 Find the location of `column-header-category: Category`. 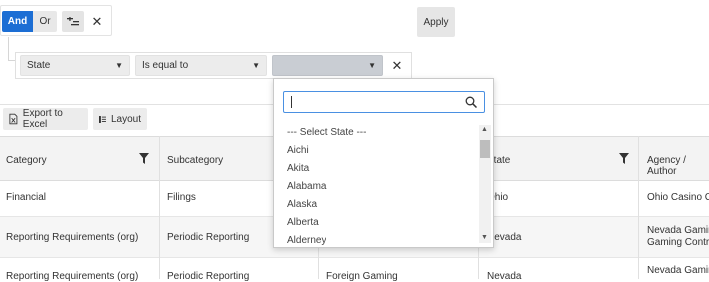

column-header-category: Category is located at coordinates (26, 160).